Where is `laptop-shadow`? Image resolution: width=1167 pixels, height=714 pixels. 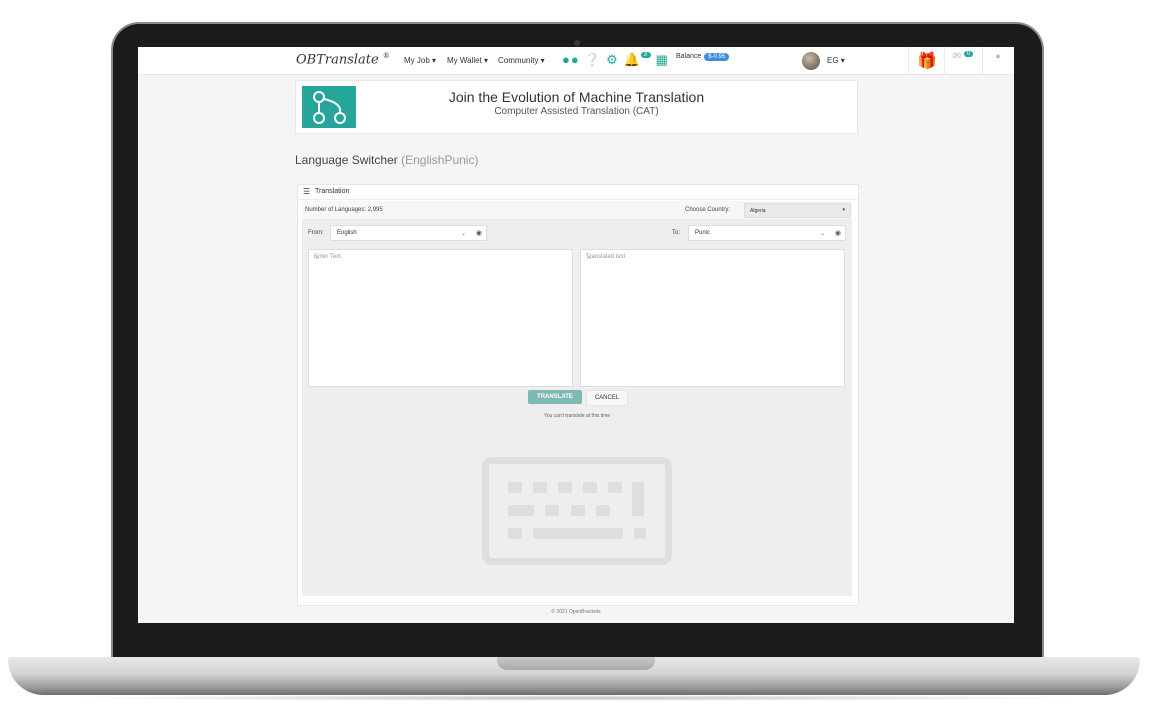
laptop-shadow is located at coordinates (575, 698).